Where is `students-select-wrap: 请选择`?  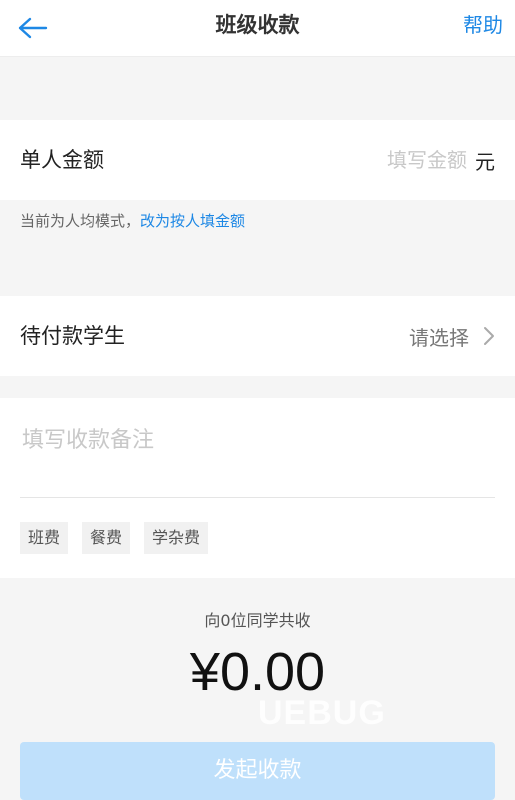 students-select-wrap: 请选择 is located at coordinates (452, 336).